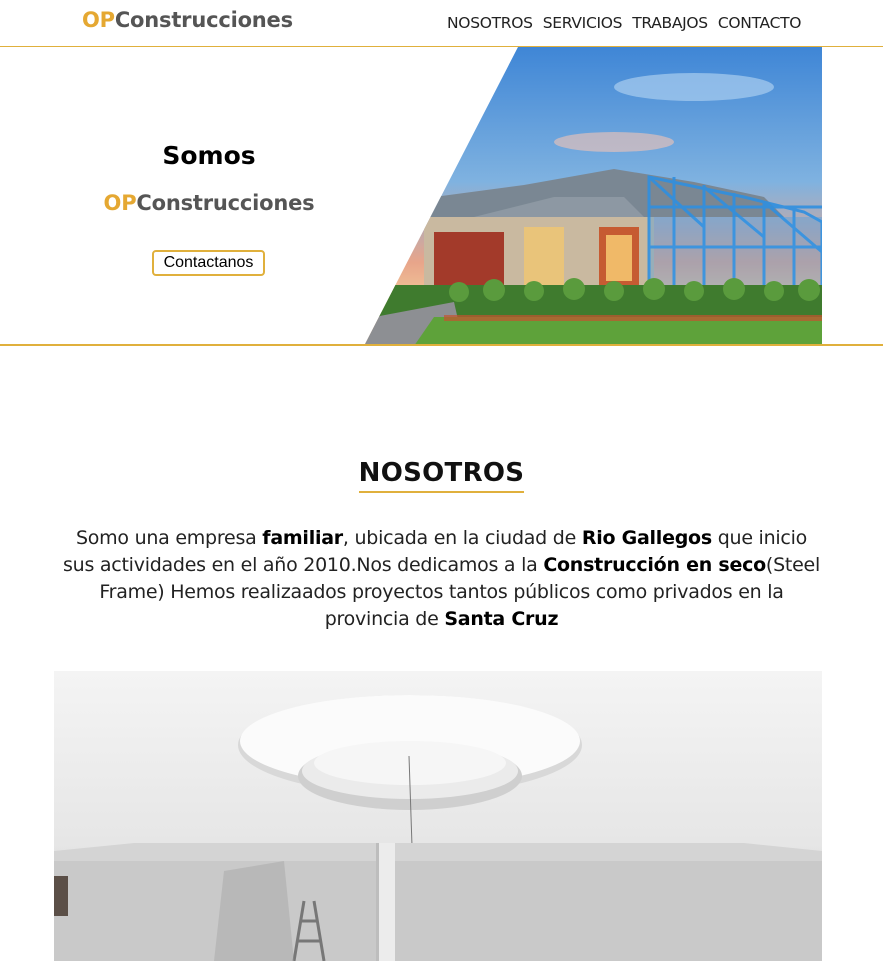 Image resolution: width=883 pixels, height=961 pixels. Describe the element at coordinates (98, 20) in the screenshot. I see `logo-accent: OP` at that location.